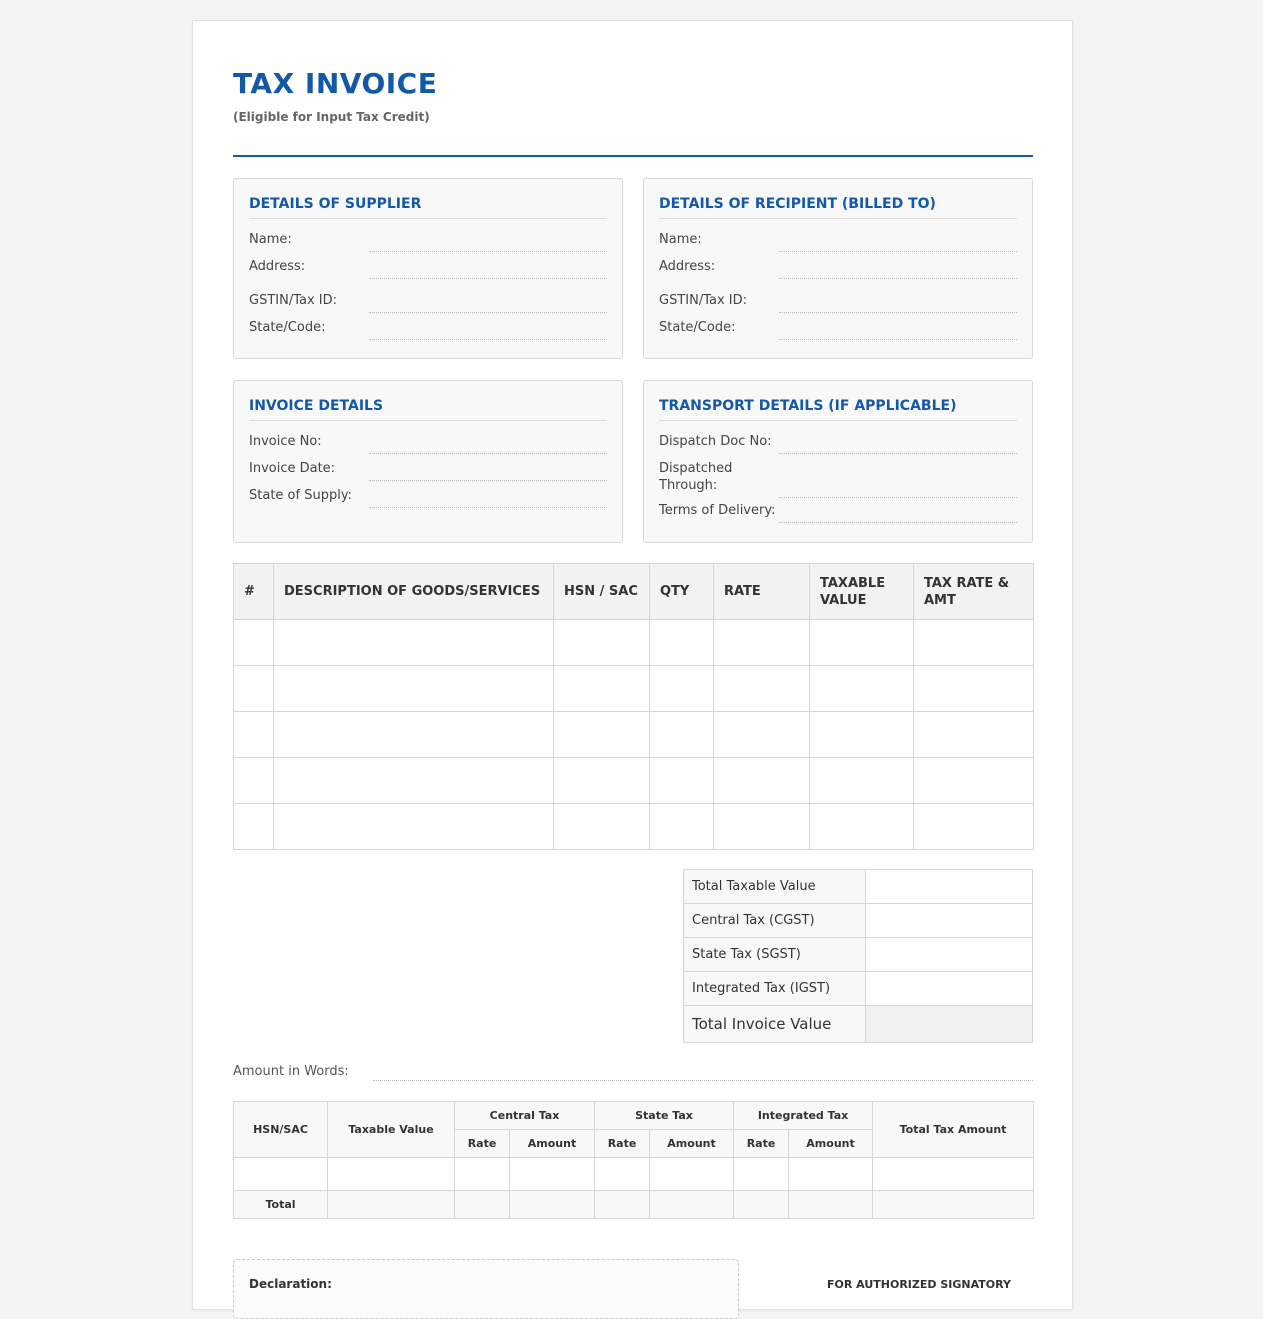  What do you see at coordinates (898, 339) in the screenshot?
I see `recipient-state-line` at bounding box center [898, 339].